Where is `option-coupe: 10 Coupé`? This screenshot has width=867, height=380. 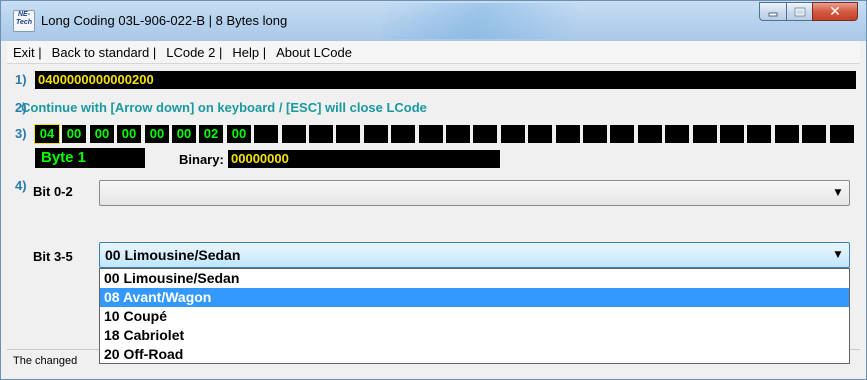
option-coupe: 10 Coupé is located at coordinates (474, 316).